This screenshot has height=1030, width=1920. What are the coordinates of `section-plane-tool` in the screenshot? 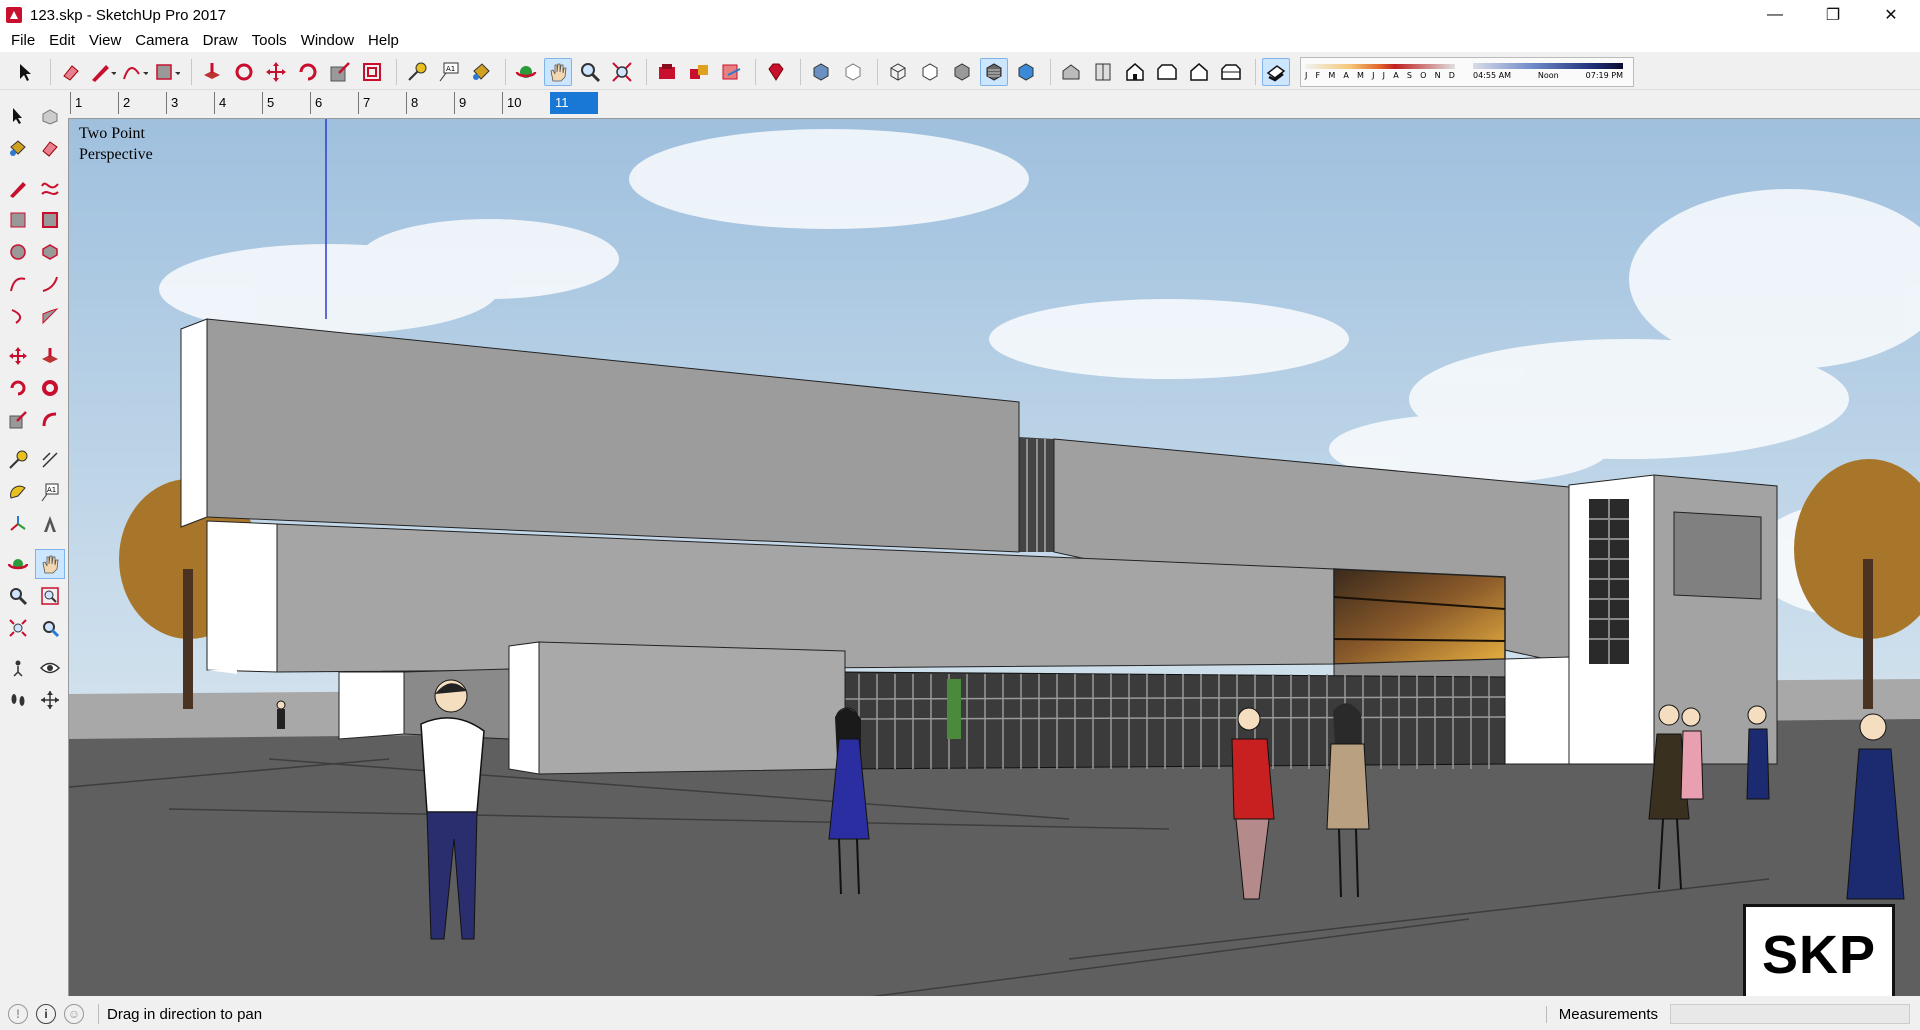 It's located at (50, 700).